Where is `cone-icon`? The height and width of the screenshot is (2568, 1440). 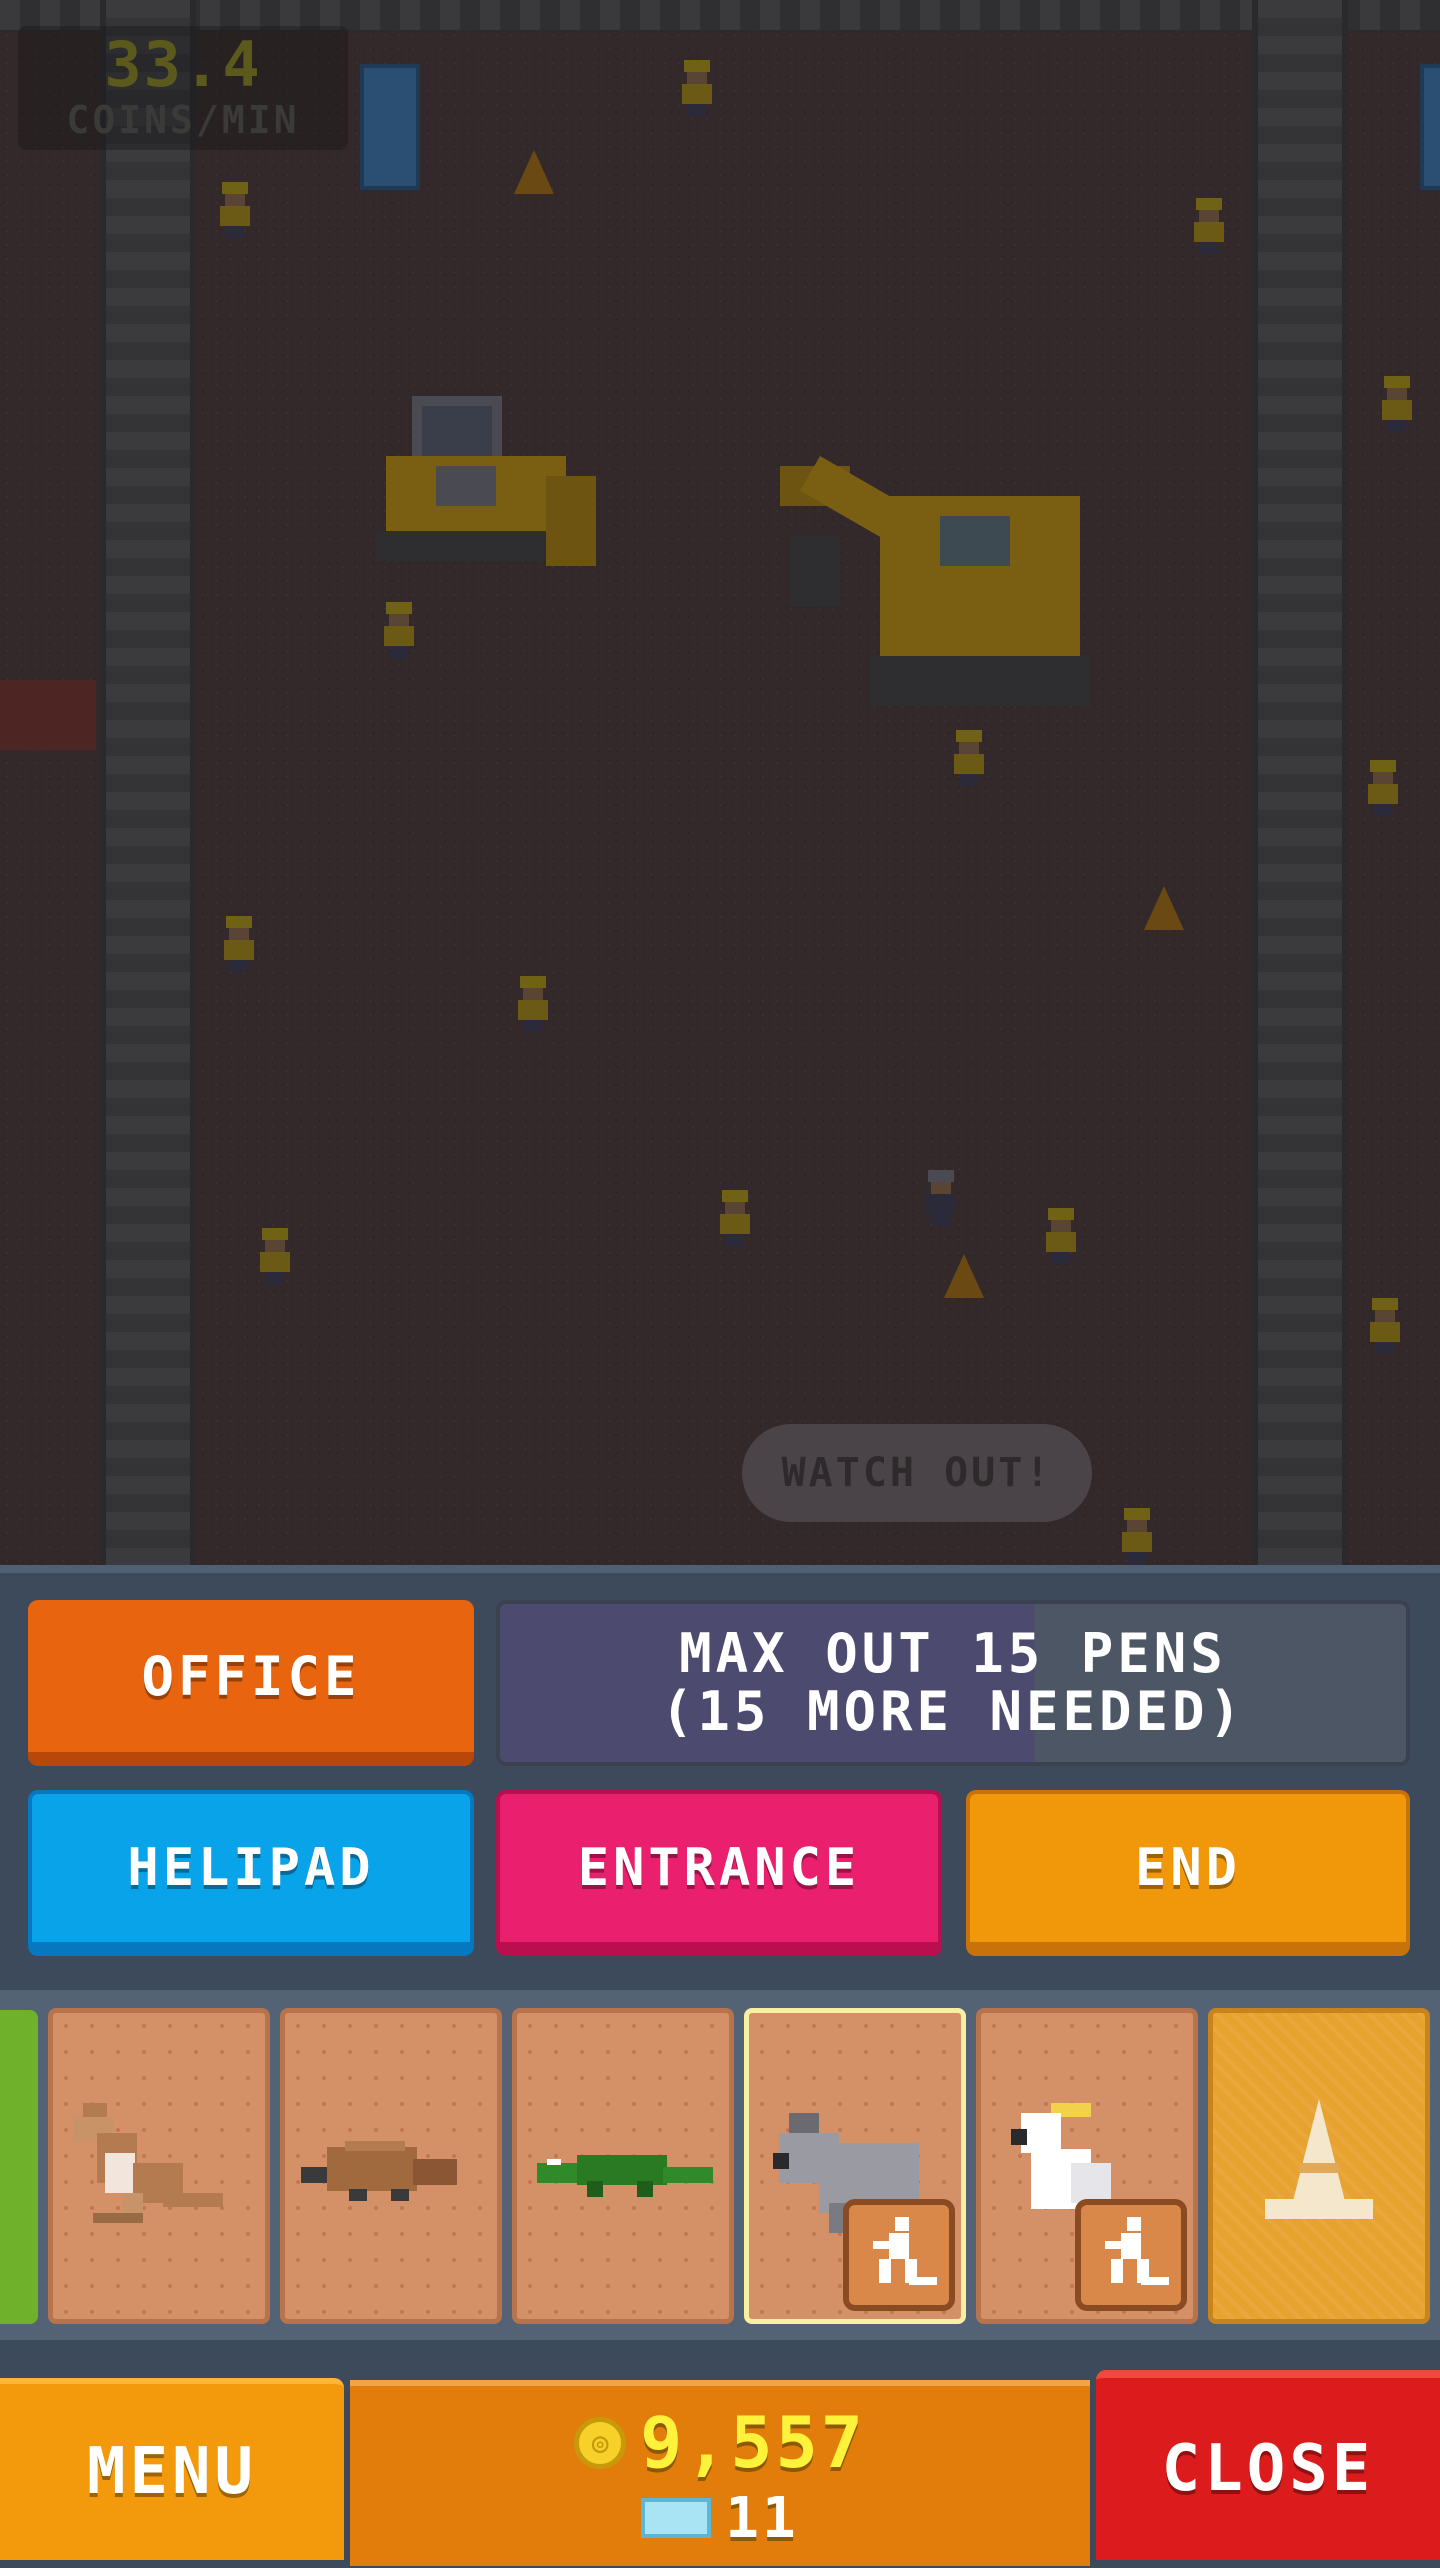 cone-icon is located at coordinates (1319, 2159).